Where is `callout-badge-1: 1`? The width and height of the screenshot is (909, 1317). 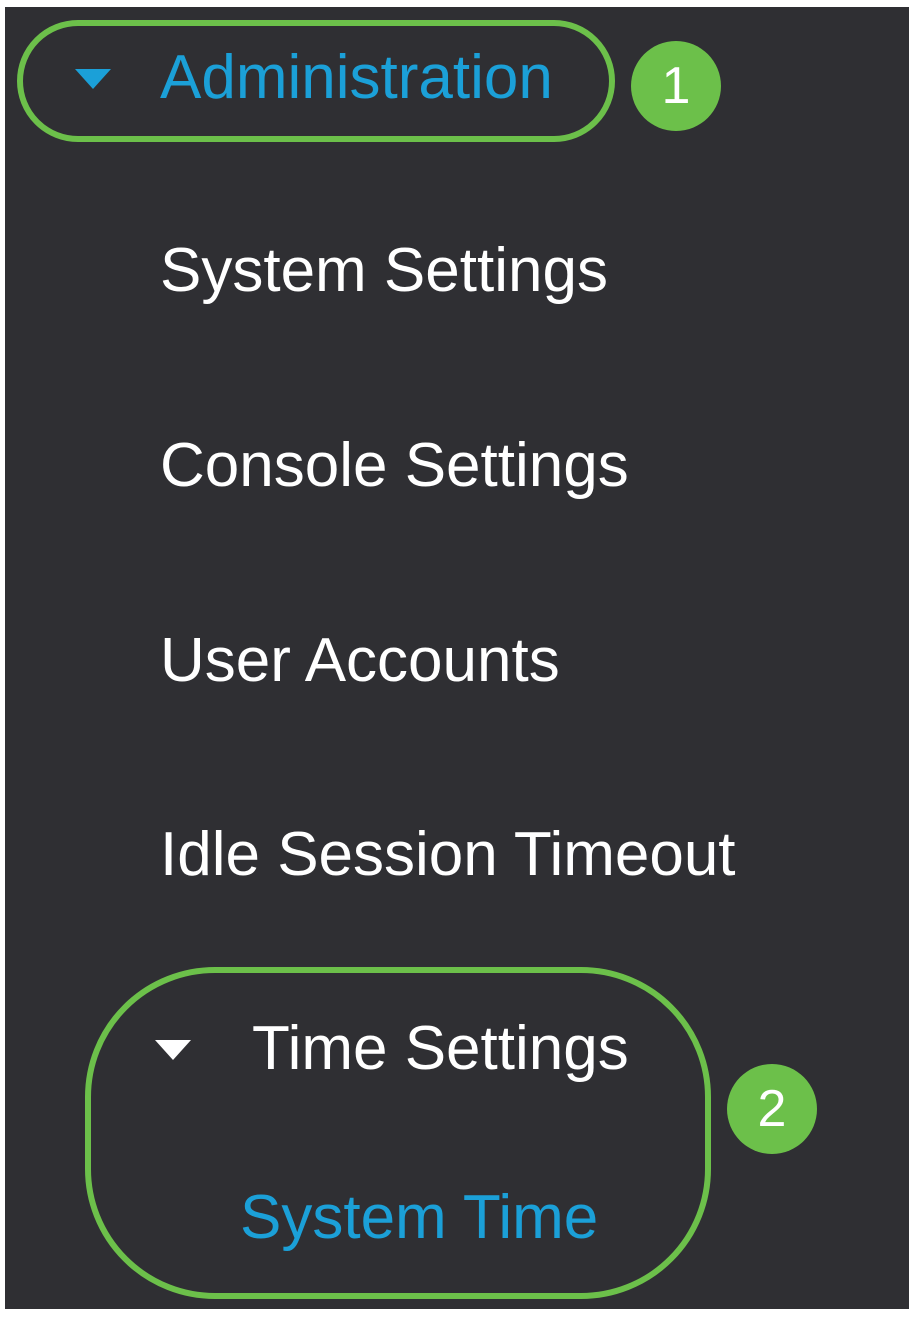
callout-badge-1: 1 is located at coordinates (676, 86).